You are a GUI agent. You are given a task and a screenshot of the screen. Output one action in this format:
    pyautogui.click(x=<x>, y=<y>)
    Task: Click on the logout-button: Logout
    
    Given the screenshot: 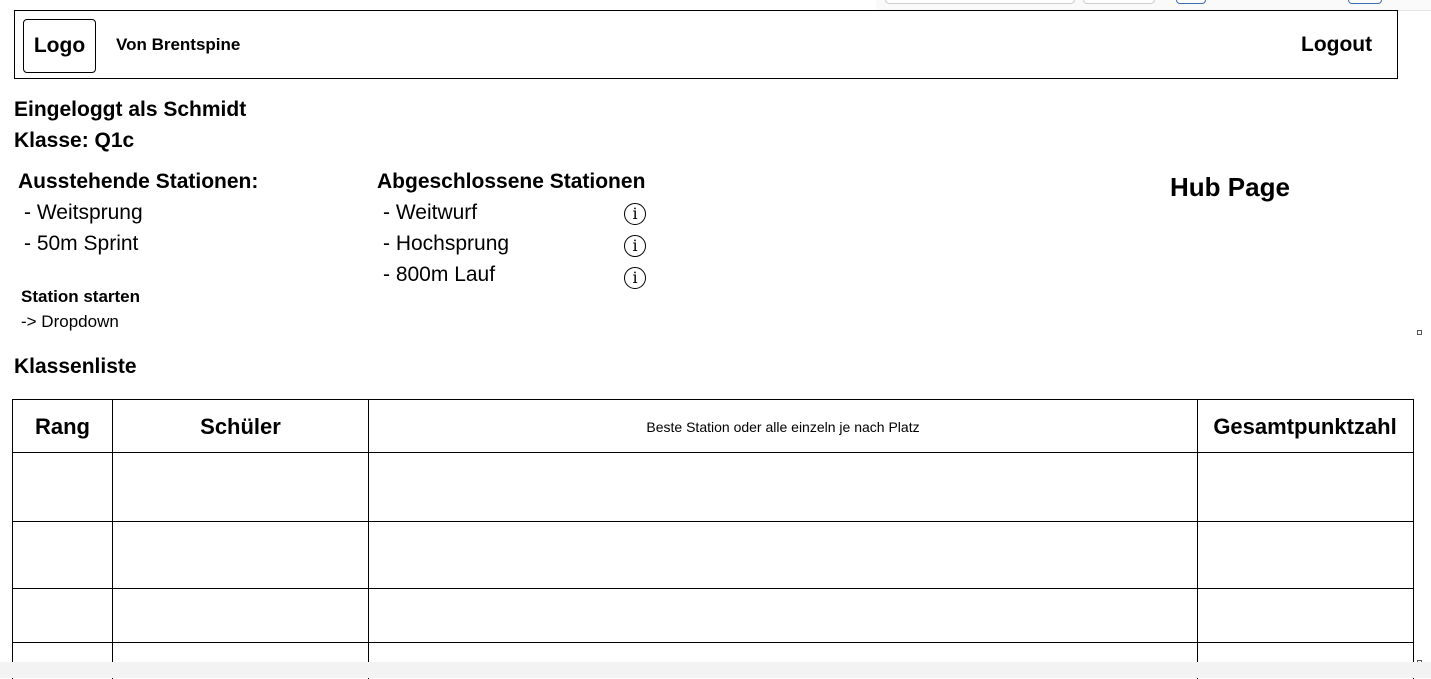 What is the action you would take?
    pyautogui.click(x=1336, y=45)
    